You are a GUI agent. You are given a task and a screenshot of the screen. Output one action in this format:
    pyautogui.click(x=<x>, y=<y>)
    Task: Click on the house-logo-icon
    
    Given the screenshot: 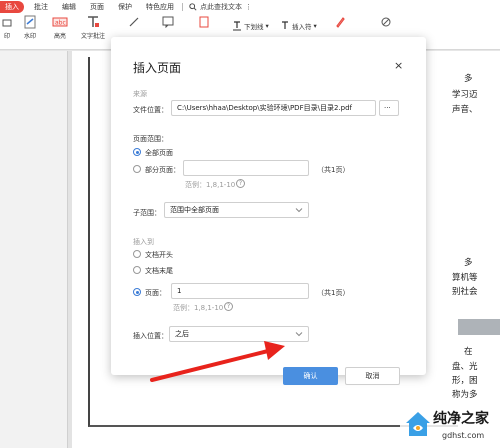 What is the action you would take?
    pyautogui.click(x=418, y=424)
    